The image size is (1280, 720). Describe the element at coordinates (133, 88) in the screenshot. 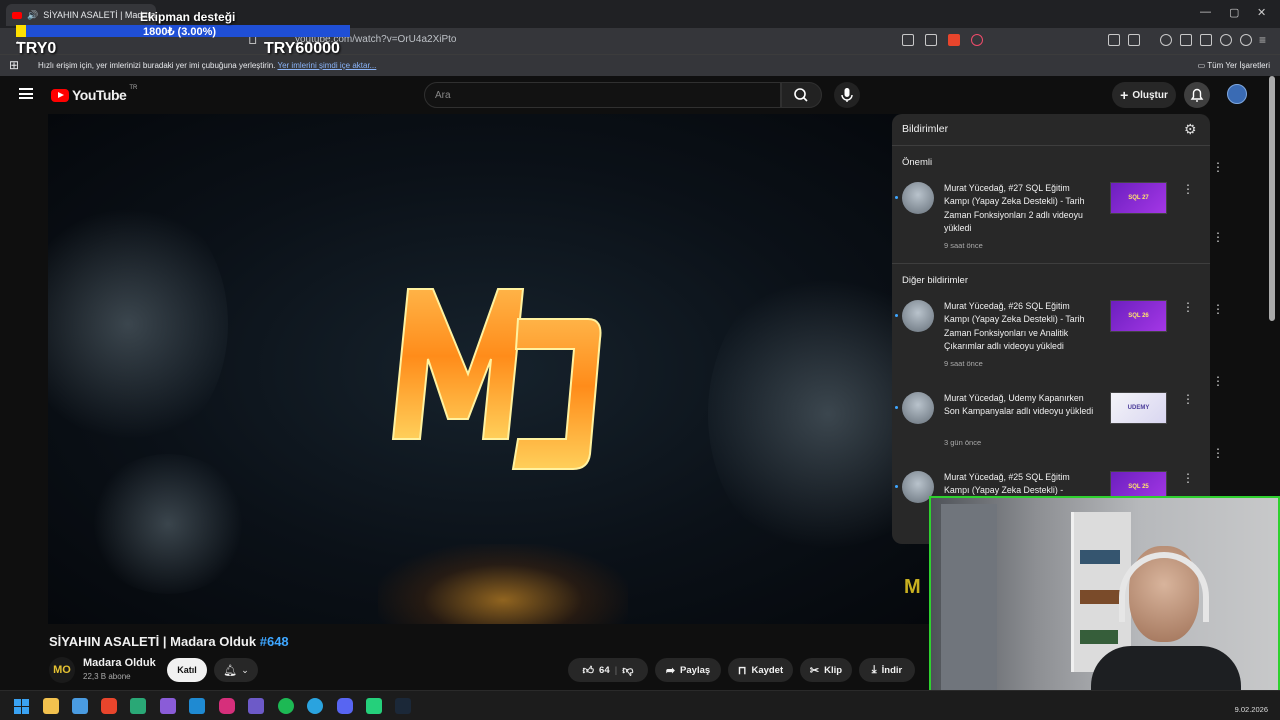

I see `region-code: TR` at that location.